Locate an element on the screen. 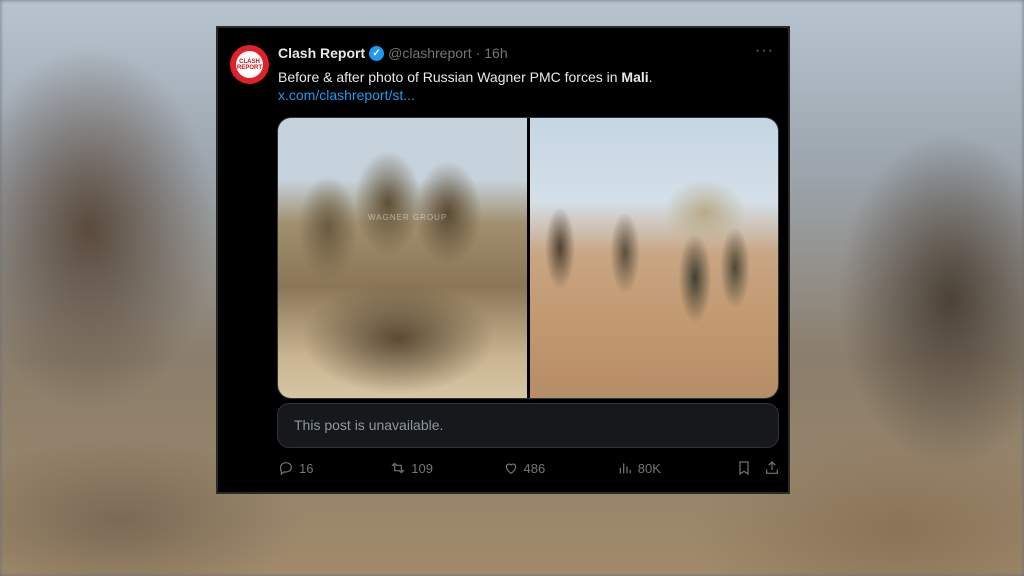 This screenshot has height=576, width=1024. bookmark-button is located at coordinates (744, 468).